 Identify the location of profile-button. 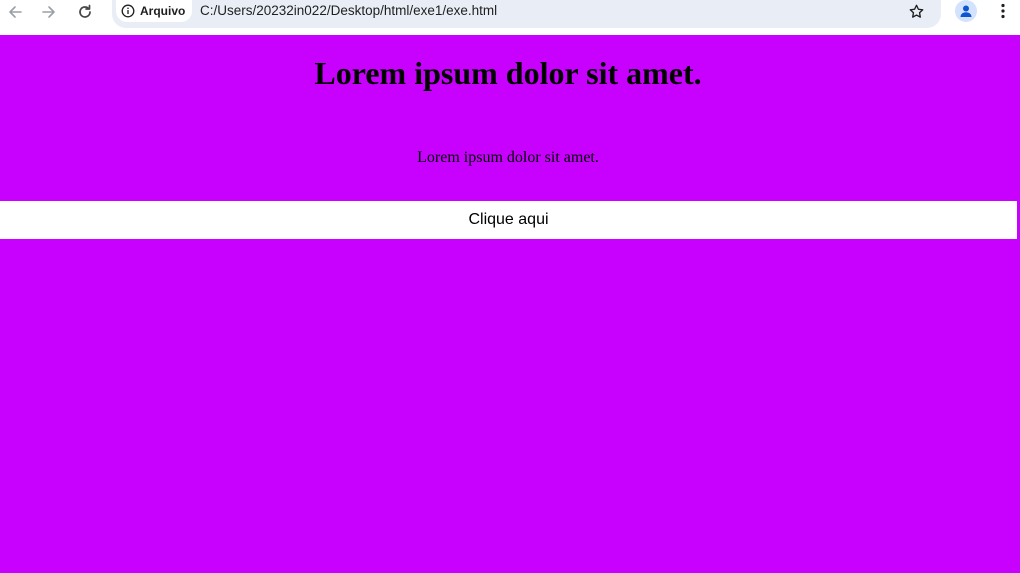
(966, 11).